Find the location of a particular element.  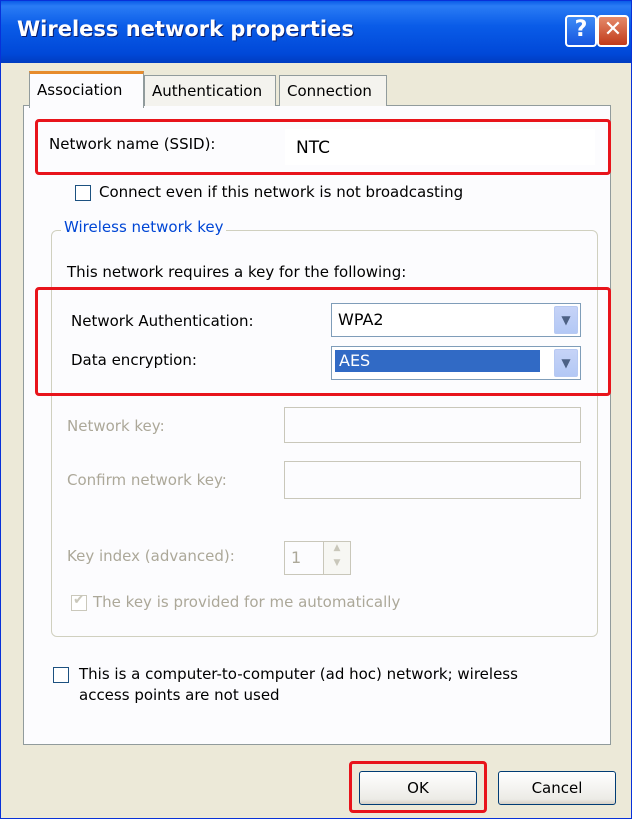

broadcast-checkbox is located at coordinates (83, 193).